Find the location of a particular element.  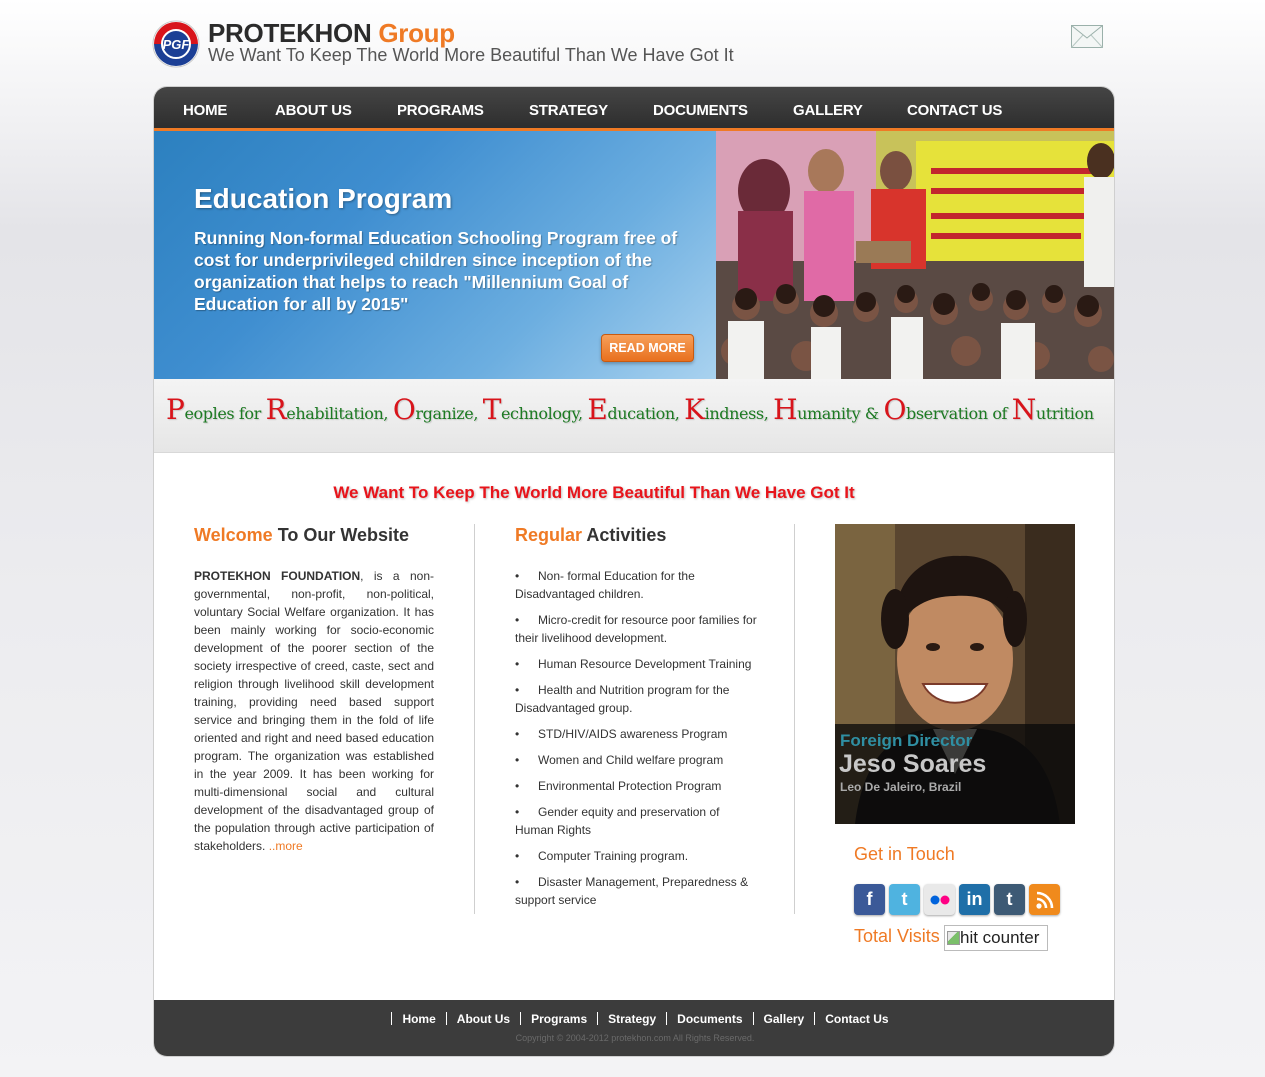

nav-about-us: ABOUT US is located at coordinates (313, 110).